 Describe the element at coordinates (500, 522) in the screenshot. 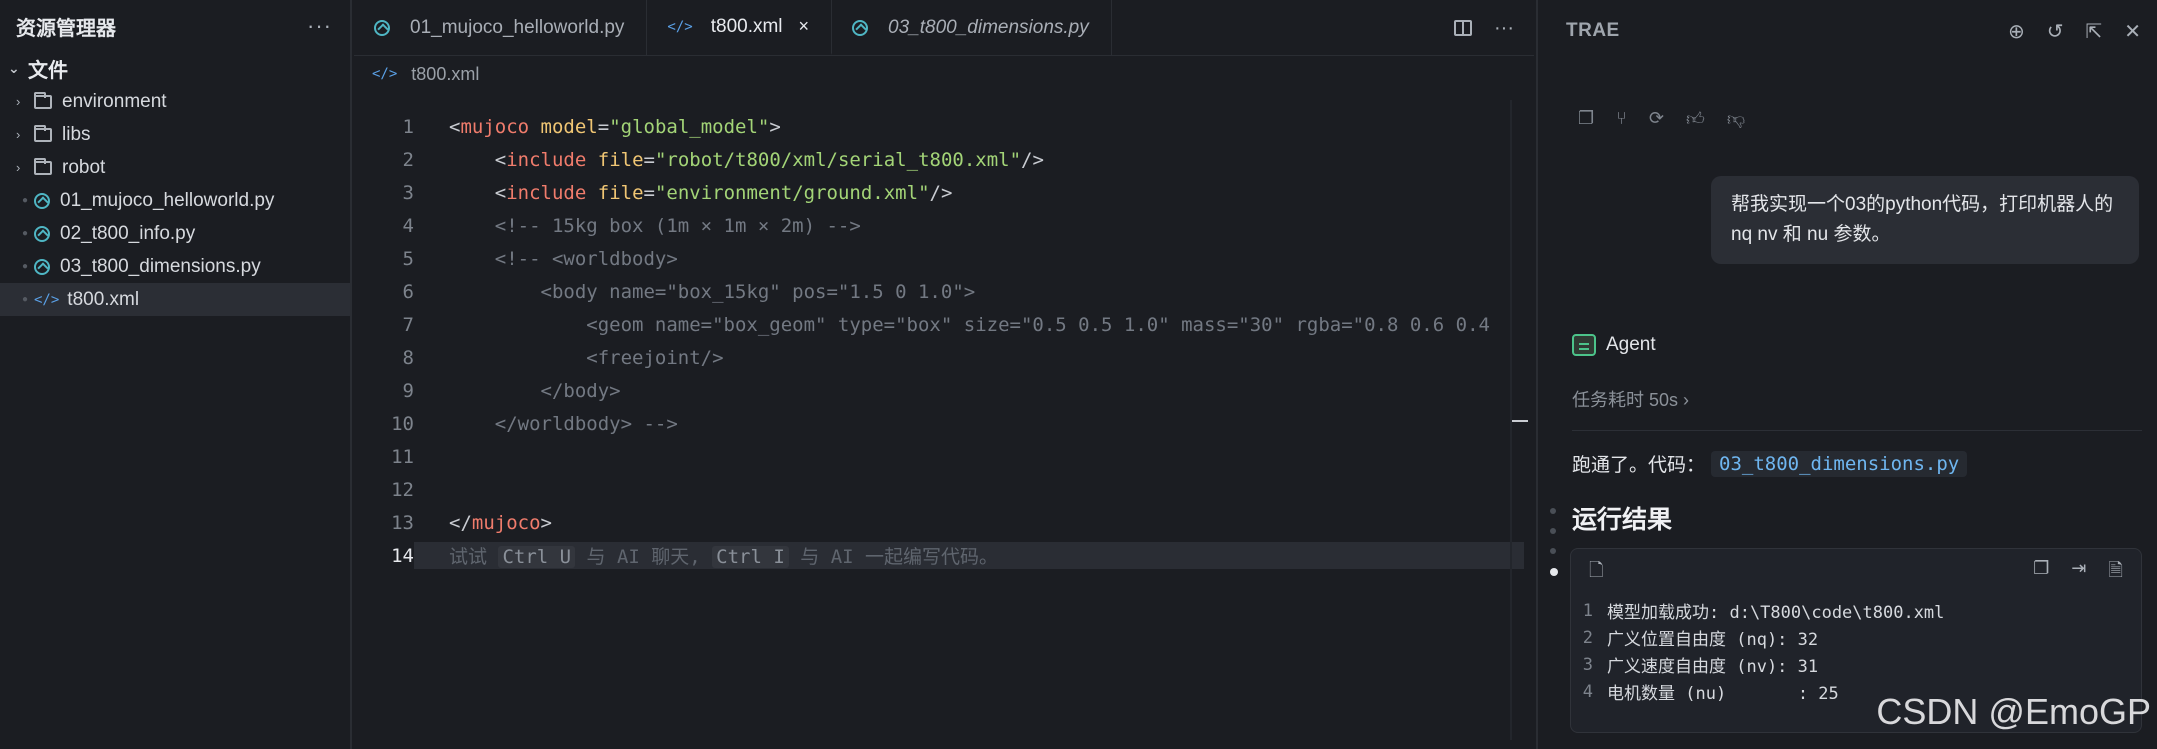

I see `line-content: </mujoco>` at that location.